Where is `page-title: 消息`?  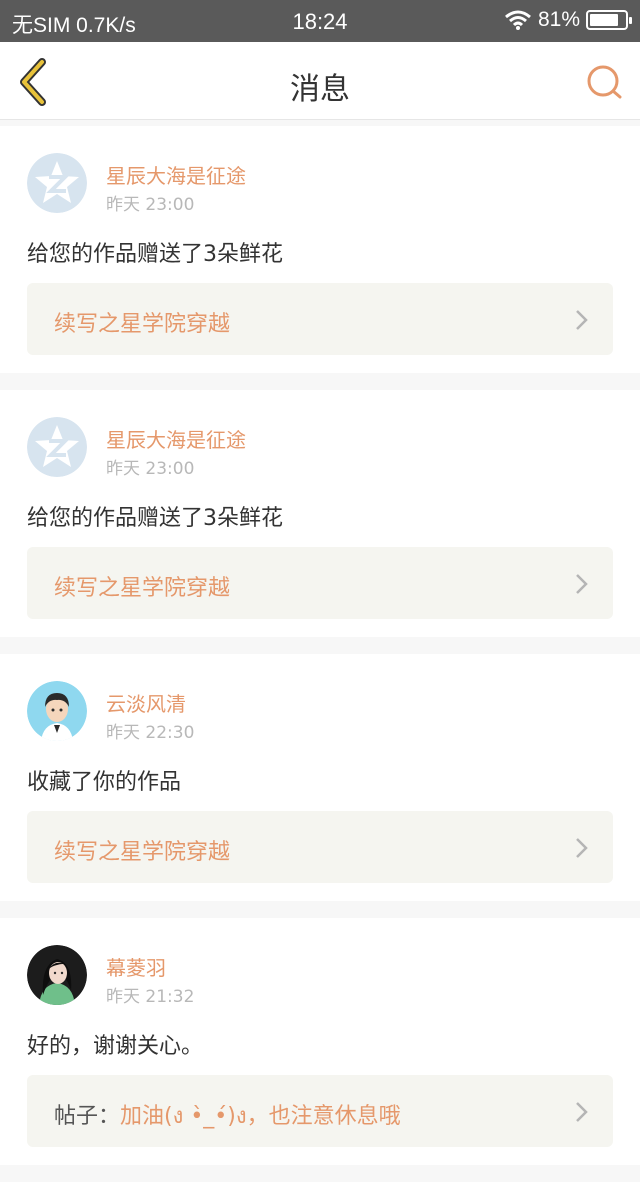 page-title: 消息 is located at coordinates (320, 89).